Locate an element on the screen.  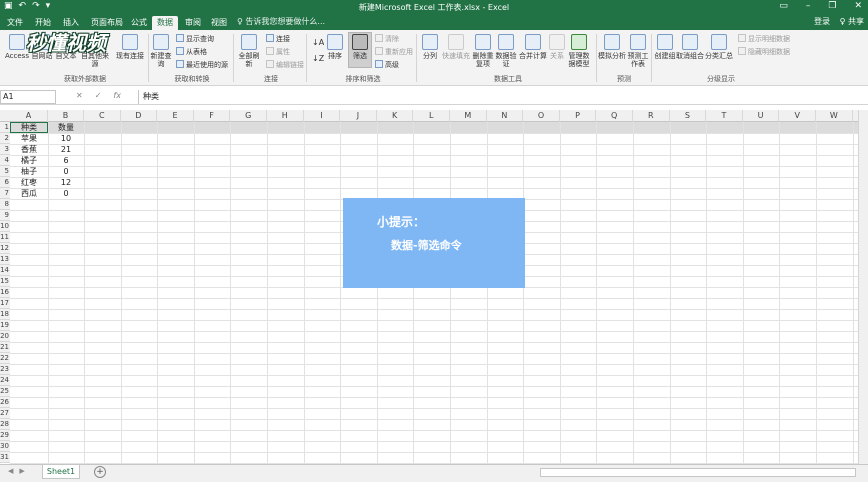
existing-connections-button: 现有连接 is located at coordinates (130, 47).